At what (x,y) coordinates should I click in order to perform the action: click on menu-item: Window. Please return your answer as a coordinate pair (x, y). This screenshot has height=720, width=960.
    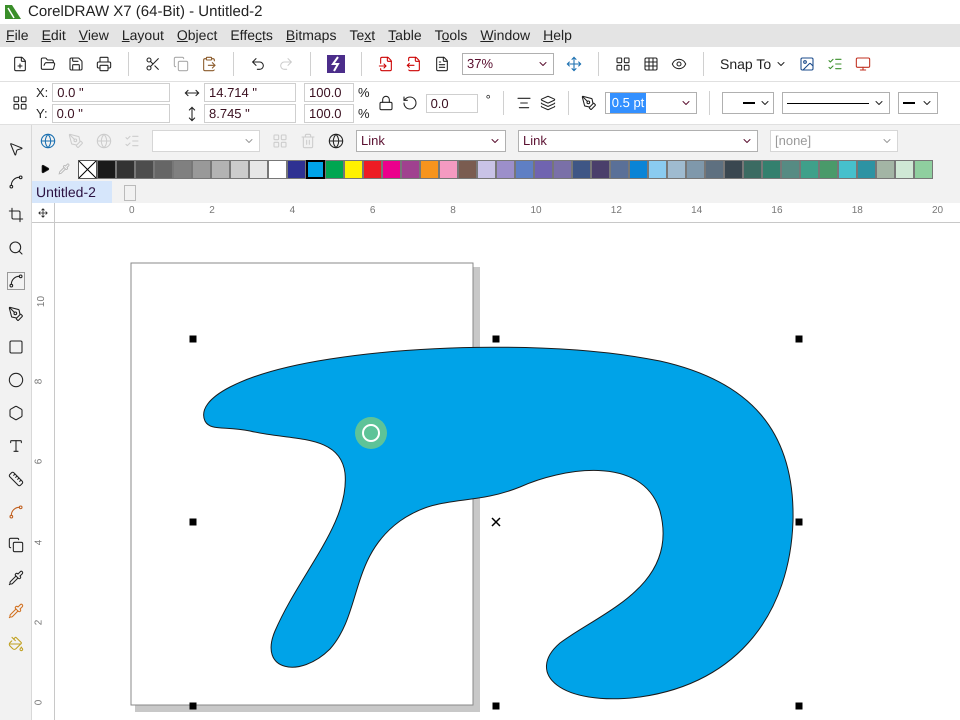
    Looking at the image, I should click on (505, 35).